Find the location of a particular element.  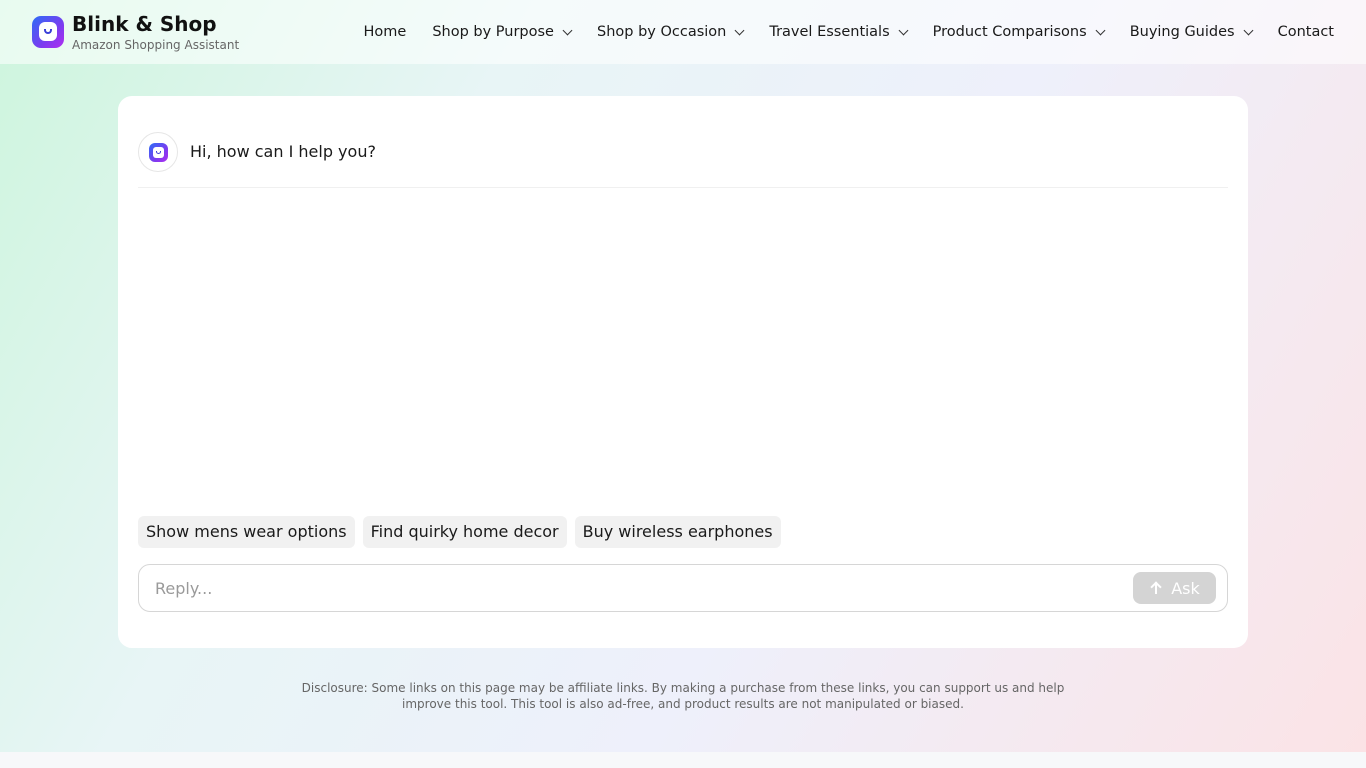

nav-item-label: Home is located at coordinates (385, 32).